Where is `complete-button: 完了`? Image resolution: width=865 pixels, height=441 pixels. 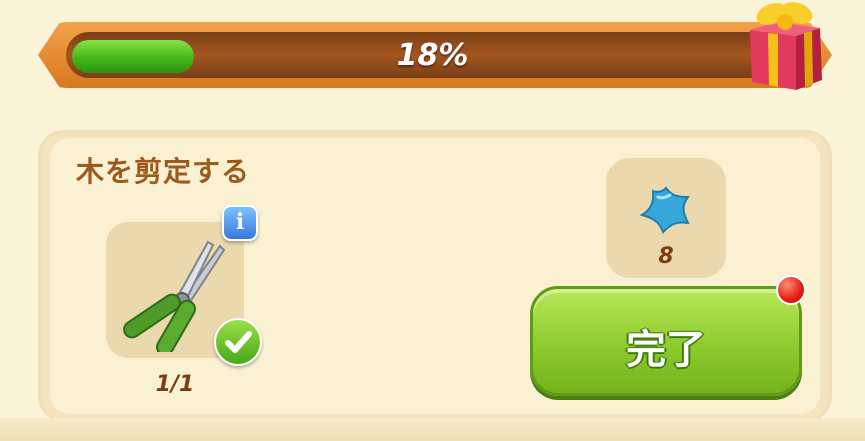
complete-button: 完了 is located at coordinates (666, 341).